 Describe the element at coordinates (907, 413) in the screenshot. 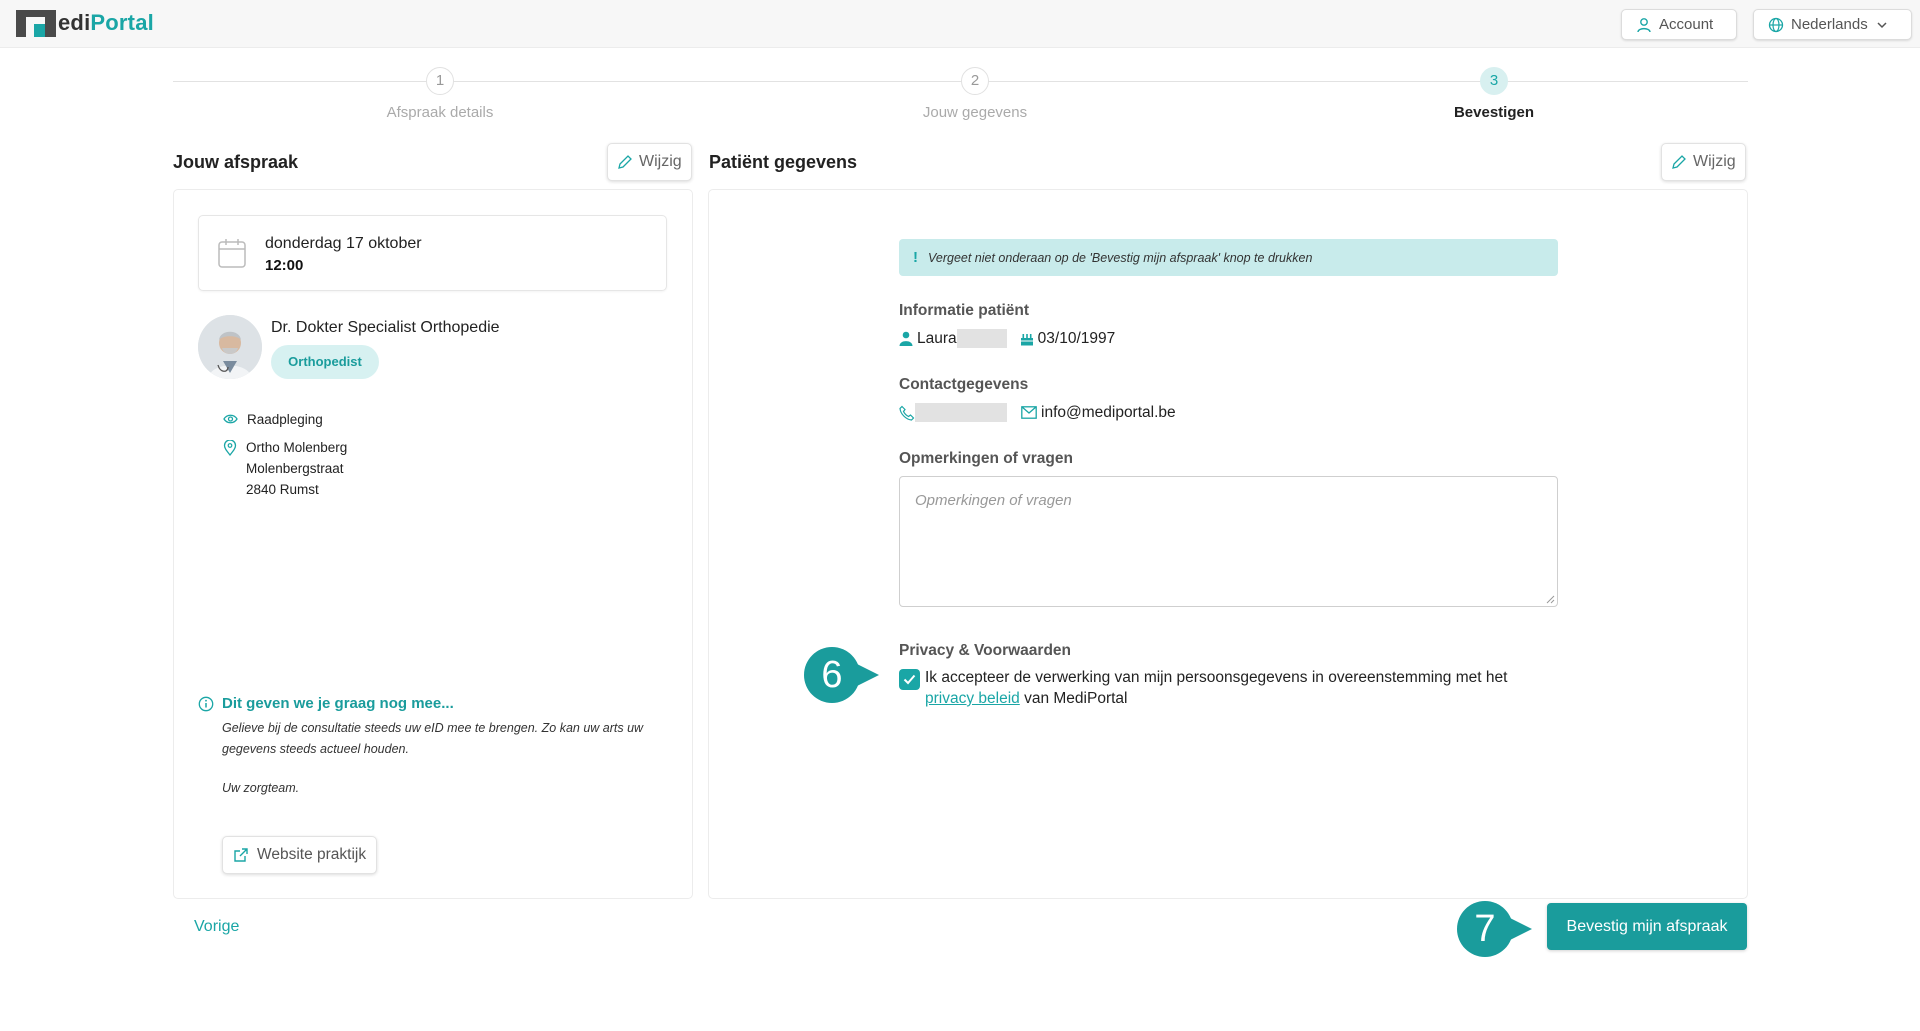

I see `phone-icon` at that location.